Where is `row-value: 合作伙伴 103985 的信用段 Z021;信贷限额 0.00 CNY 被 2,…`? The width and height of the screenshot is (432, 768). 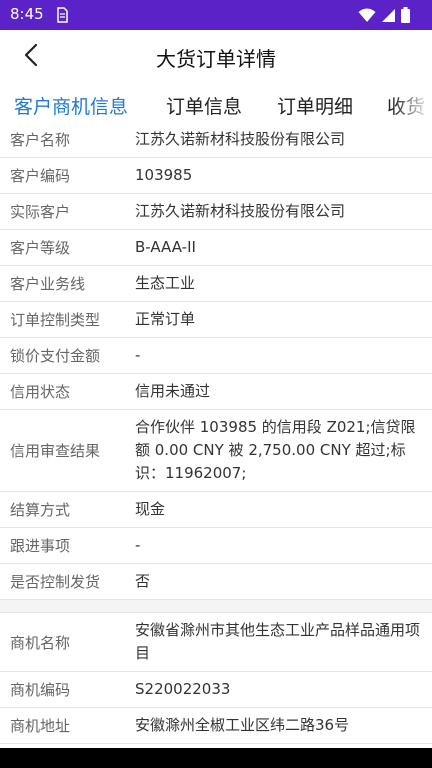 row-value: 合作伙伴 103985 的信用段 Z021;信贷限额 0.00 CNY 被 2,… is located at coordinates (275, 450).